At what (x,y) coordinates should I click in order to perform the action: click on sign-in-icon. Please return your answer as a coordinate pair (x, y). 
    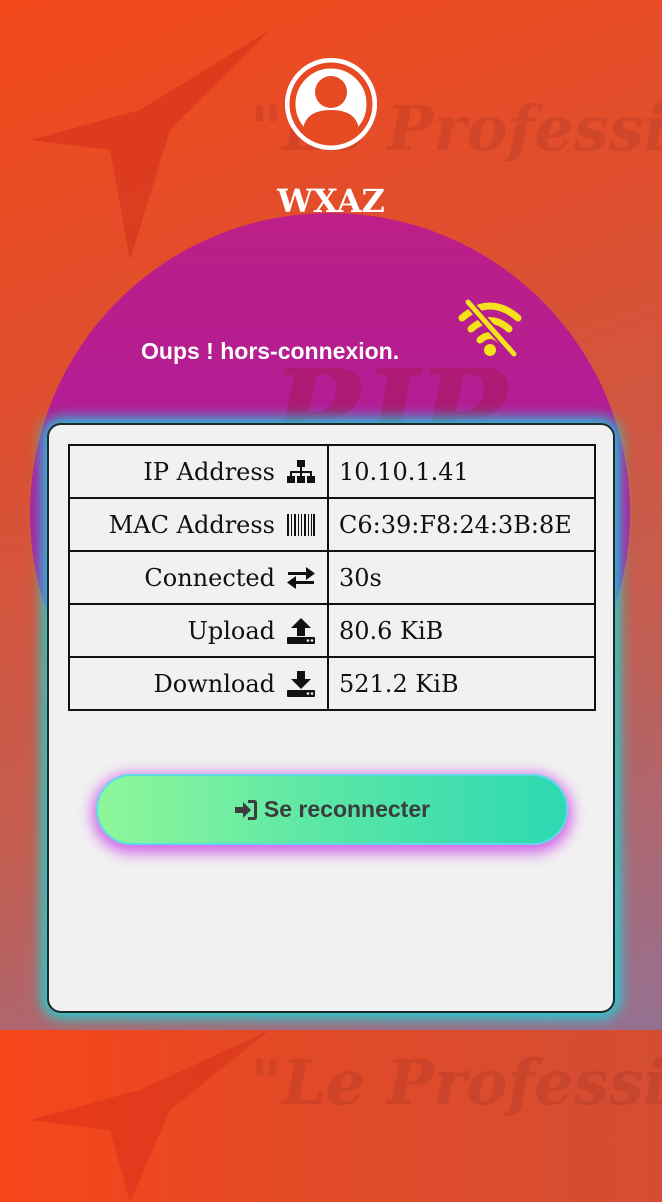
    Looking at the image, I should click on (245, 809).